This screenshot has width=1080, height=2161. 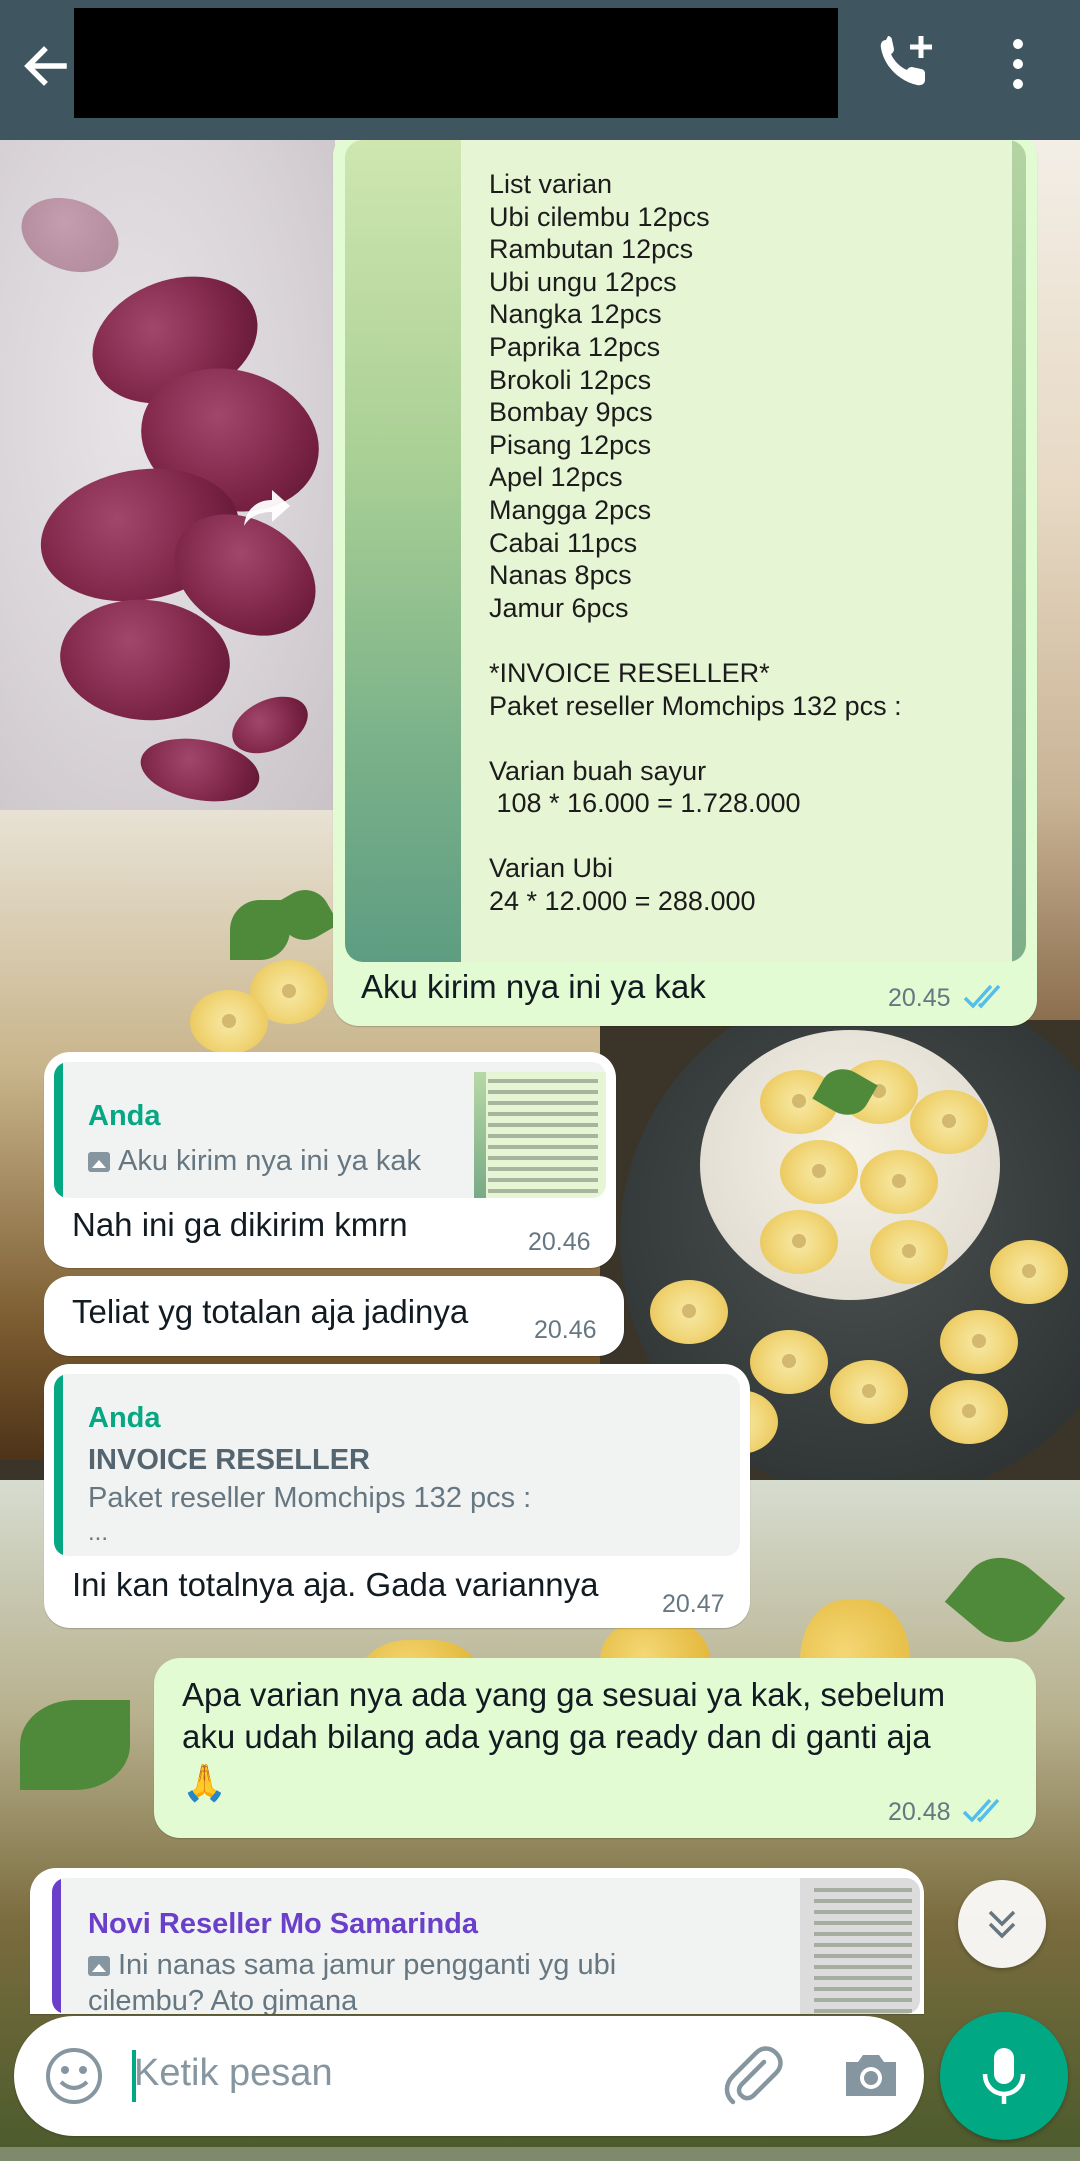 I want to click on invoice-line: *INVOICE RESELLER*, so click(x=629, y=672).